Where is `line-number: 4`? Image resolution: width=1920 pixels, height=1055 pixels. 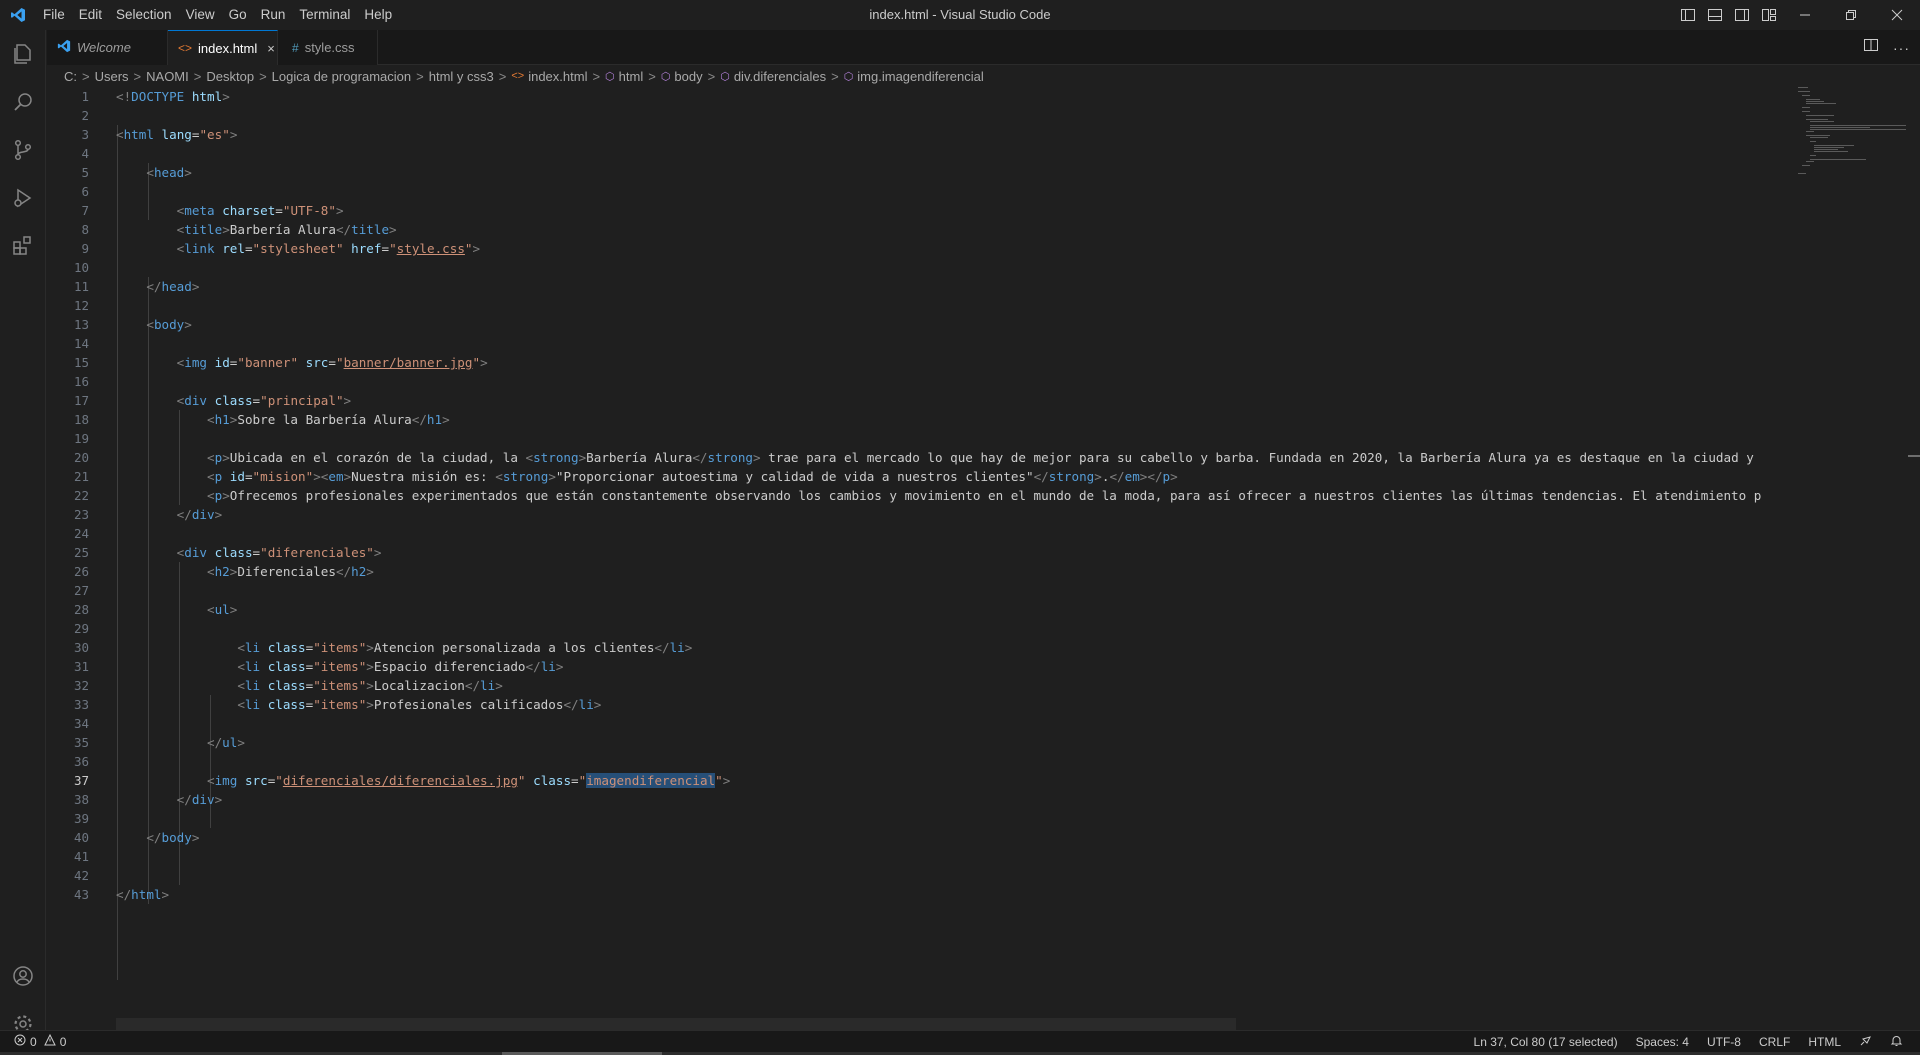
line-number: 4 is located at coordinates (85, 153).